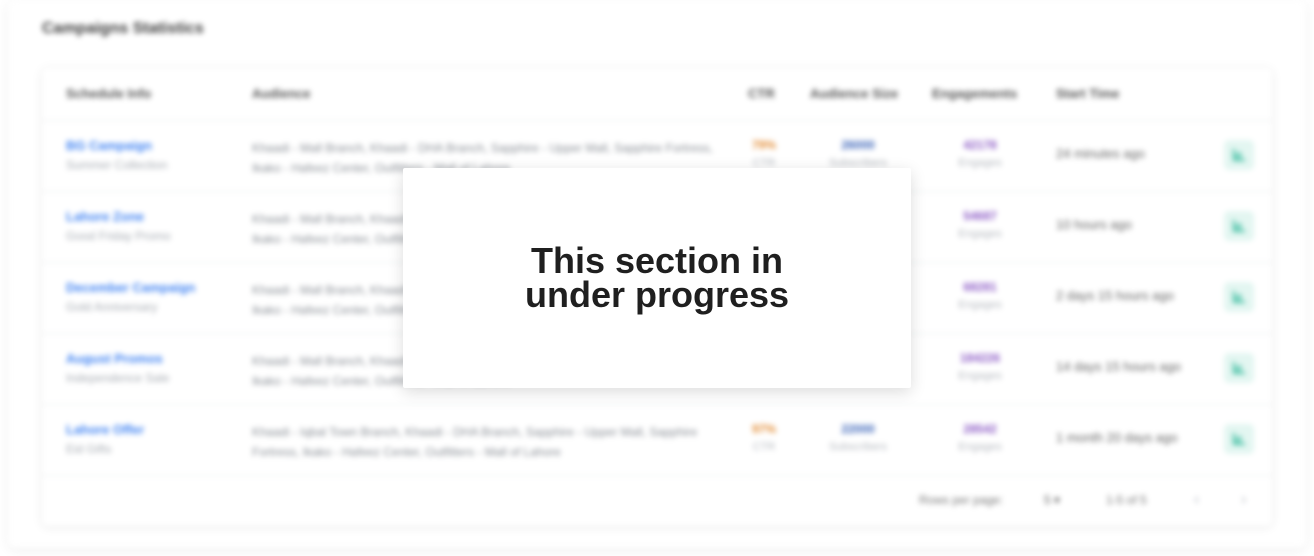  I want to click on audience-size-label: Subscribers, so click(858, 447).